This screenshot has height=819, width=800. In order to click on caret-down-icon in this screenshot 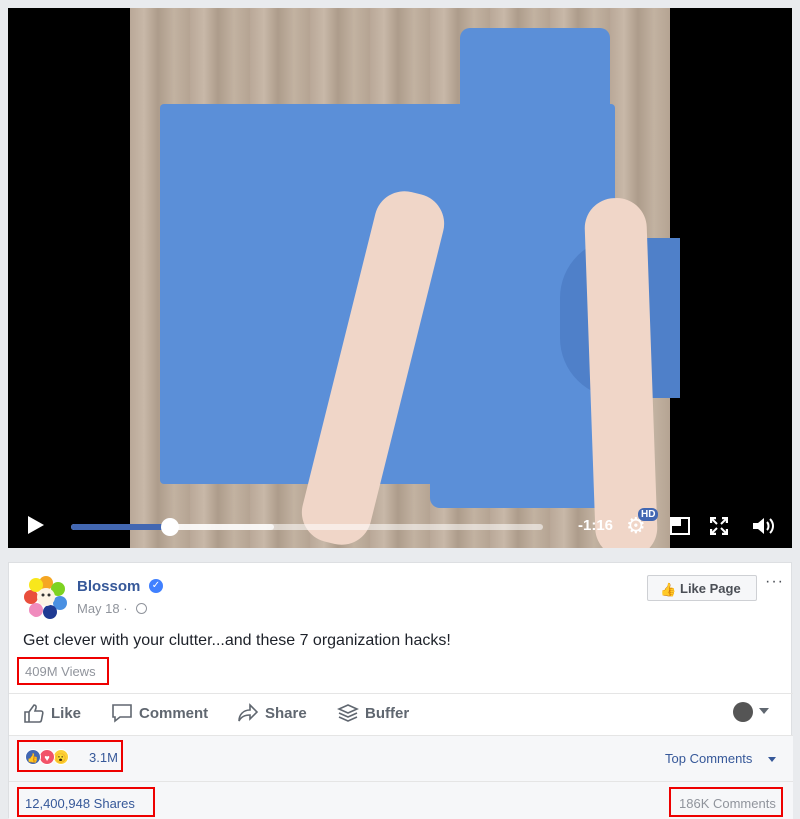, I will do `click(772, 759)`.